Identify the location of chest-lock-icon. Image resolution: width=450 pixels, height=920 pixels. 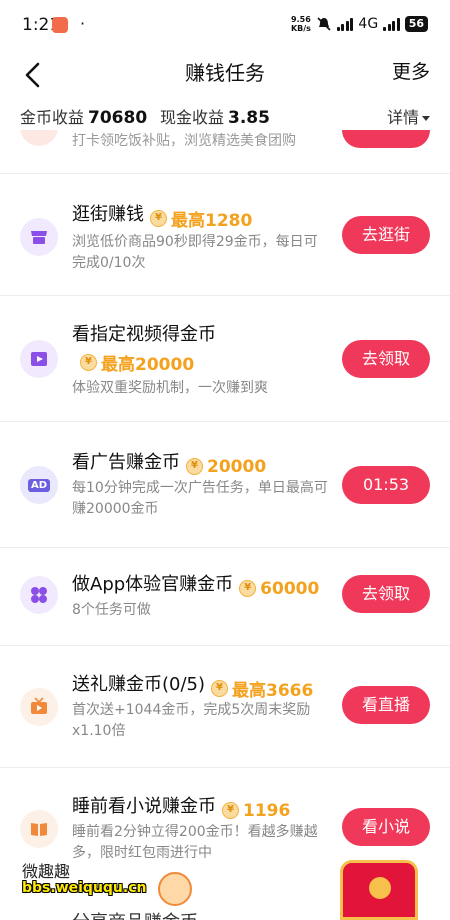
(380, 888).